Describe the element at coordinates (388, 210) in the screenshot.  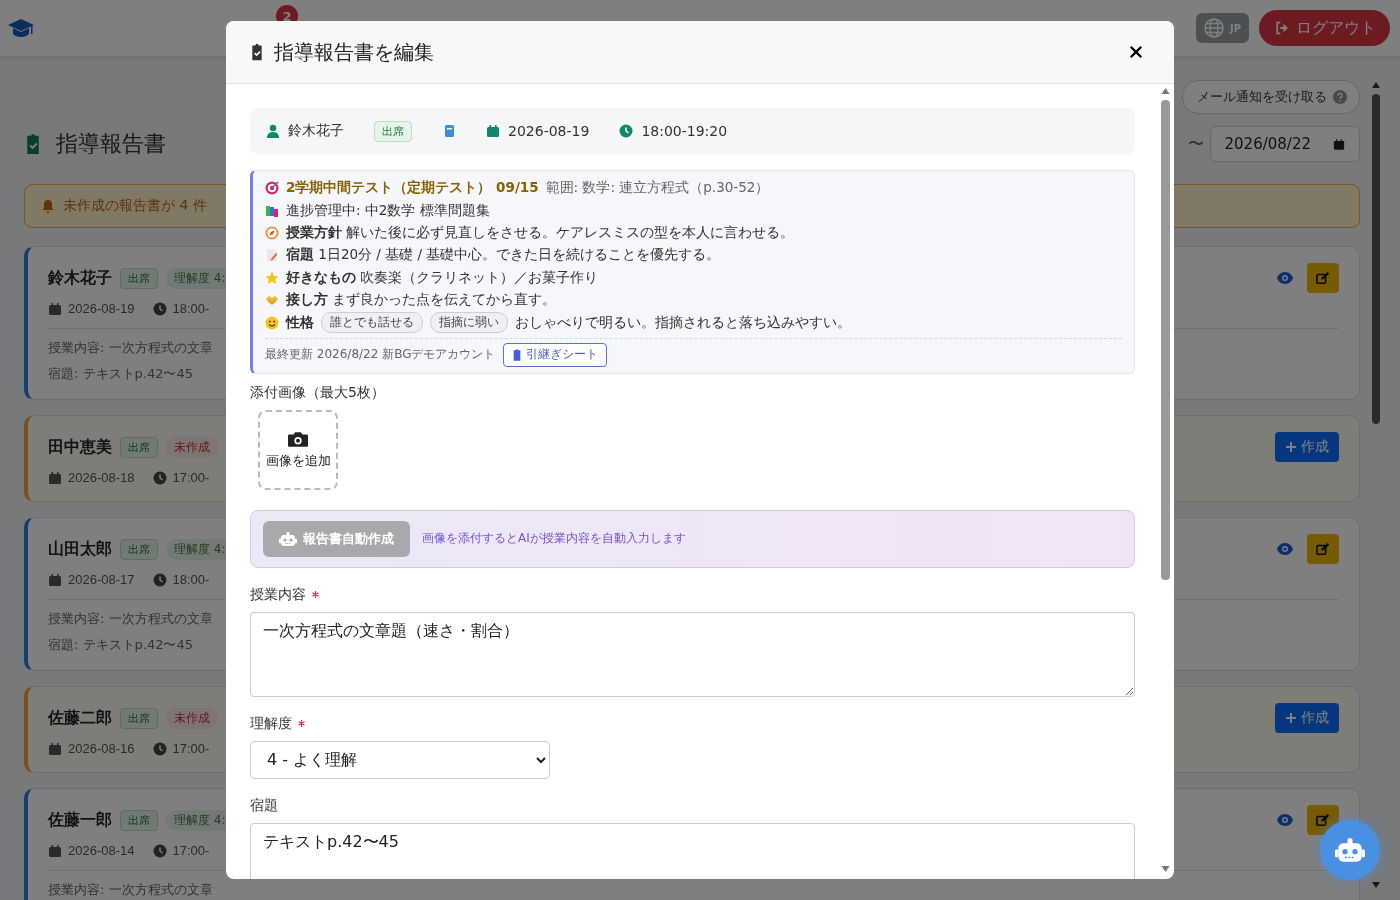
I see `profile-text: 進捗管理中: 中2数学 標準問題集` at that location.